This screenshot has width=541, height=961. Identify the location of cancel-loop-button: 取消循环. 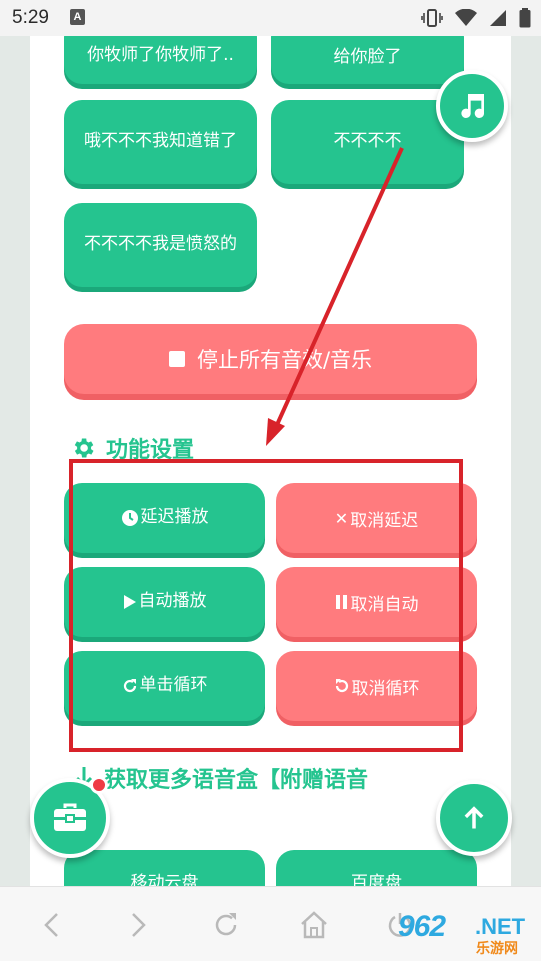
(376, 686).